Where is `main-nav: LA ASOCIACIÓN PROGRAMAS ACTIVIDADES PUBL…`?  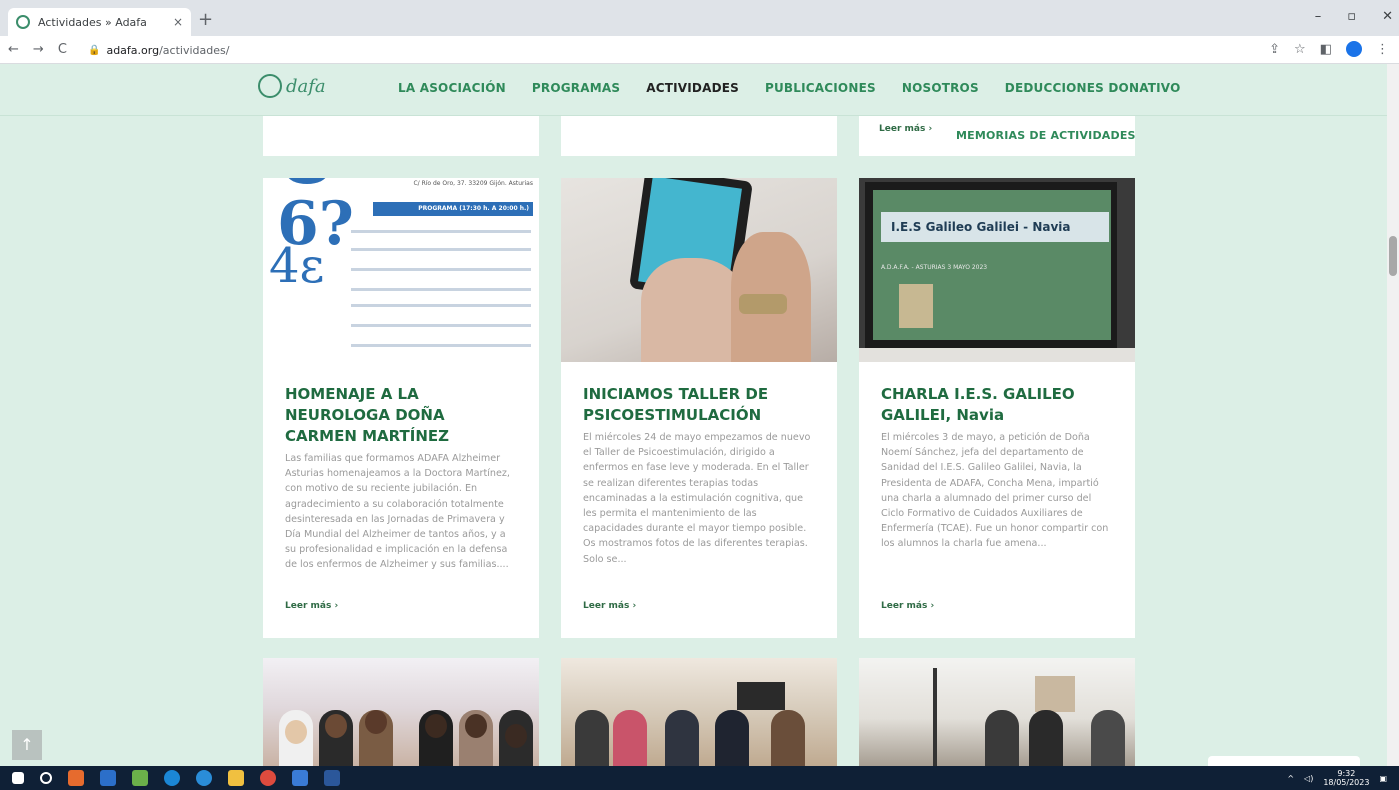
main-nav: LA ASOCIACIÓN PROGRAMAS ACTIVIDADES PUBL… is located at coordinates (789, 88).